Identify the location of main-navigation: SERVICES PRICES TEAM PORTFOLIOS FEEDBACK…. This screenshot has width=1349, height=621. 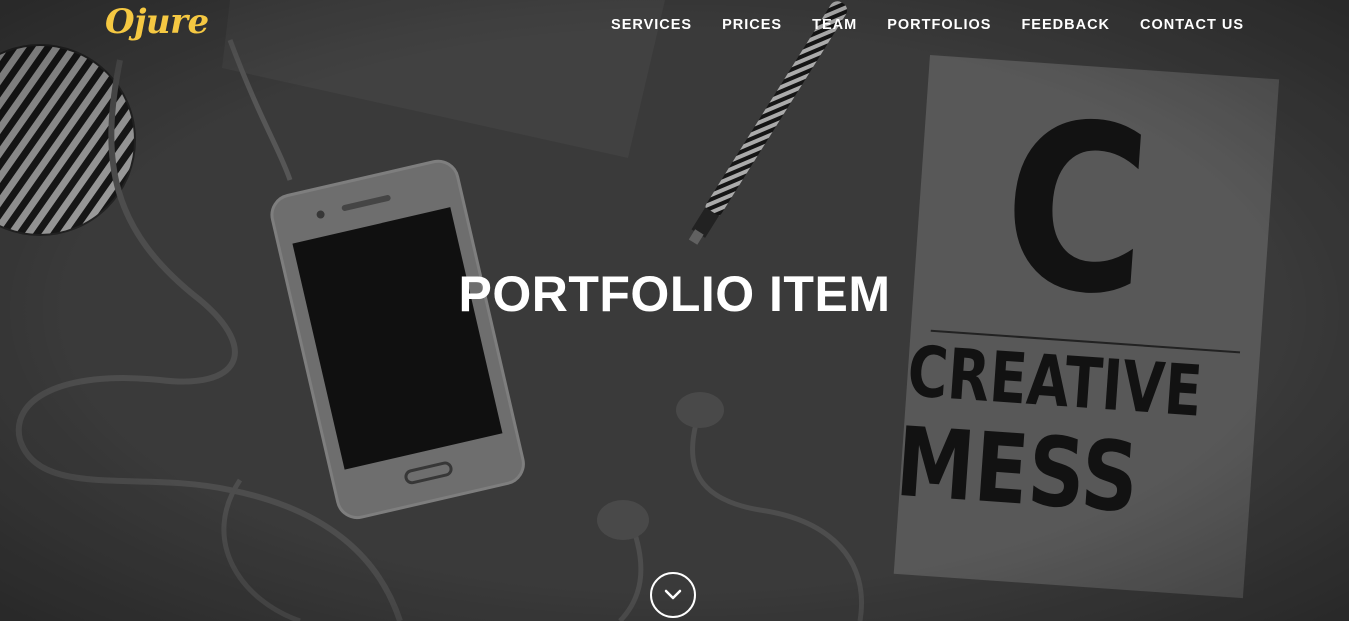
(912, 25).